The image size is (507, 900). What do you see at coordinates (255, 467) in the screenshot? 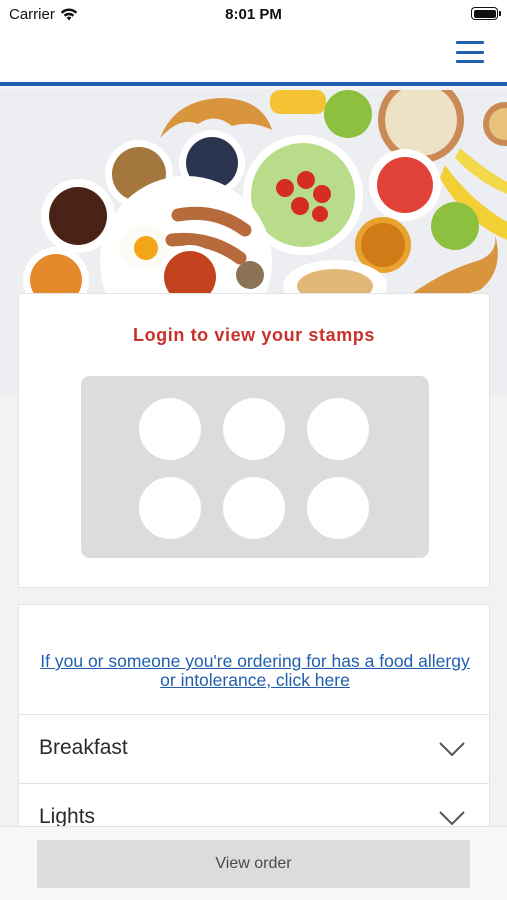
I see `stamp-grid` at bounding box center [255, 467].